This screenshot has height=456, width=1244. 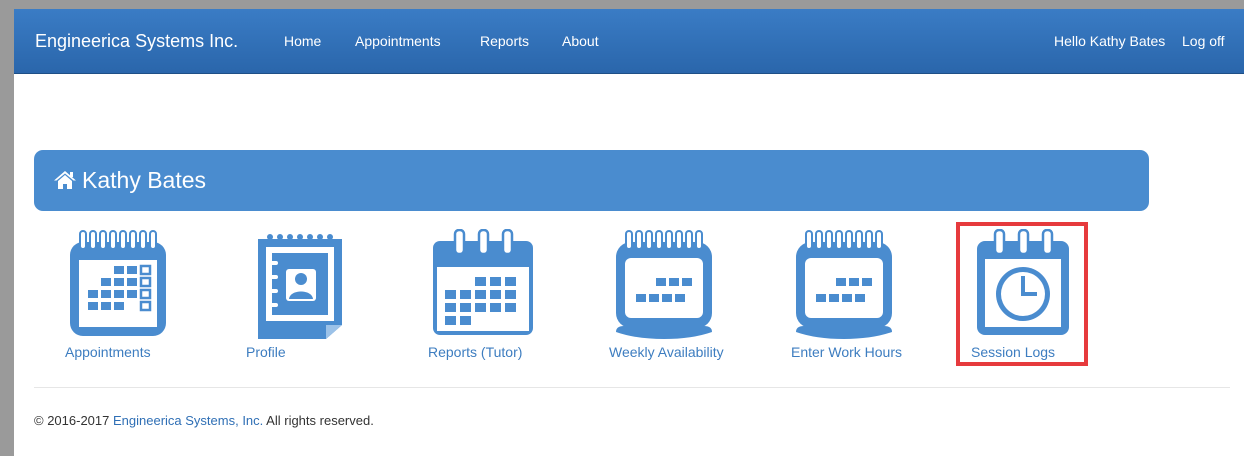 I want to click on calendar-icon, so click(x=483, y=282).